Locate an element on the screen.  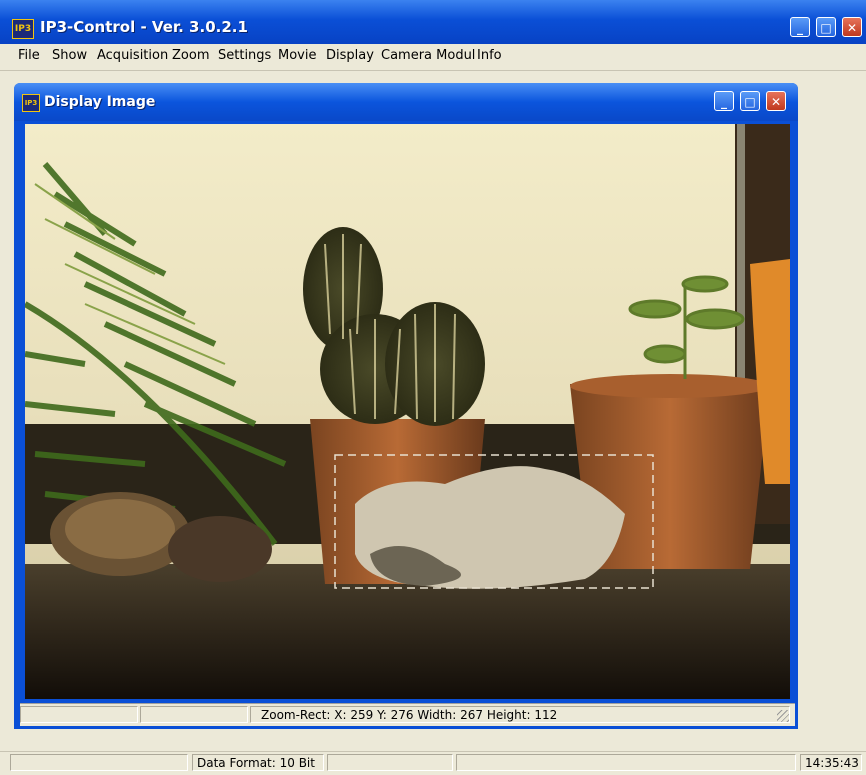
menu-info: Info is located at coordinates (489, 55).